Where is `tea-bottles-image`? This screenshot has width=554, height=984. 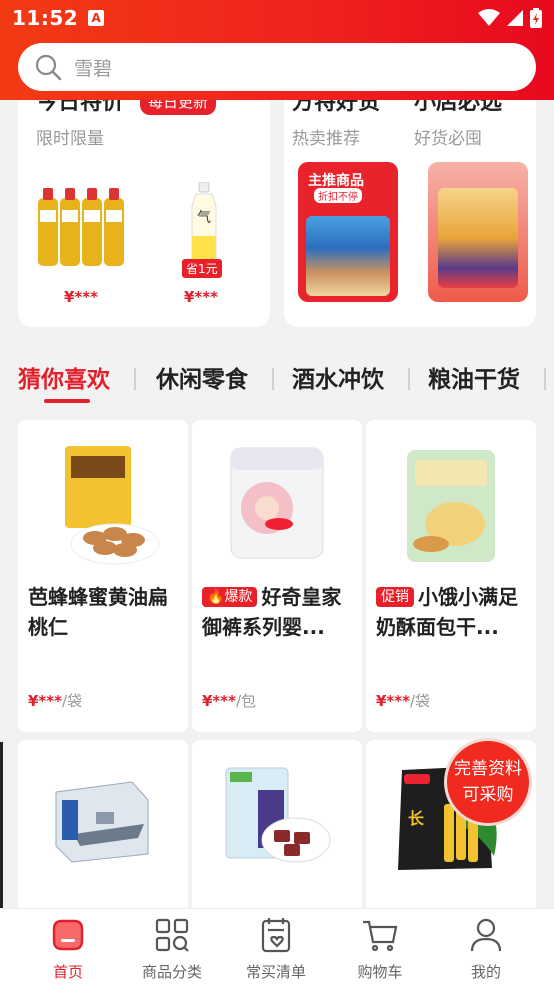
tea-bottles-image is located at coordinates (81, 227).